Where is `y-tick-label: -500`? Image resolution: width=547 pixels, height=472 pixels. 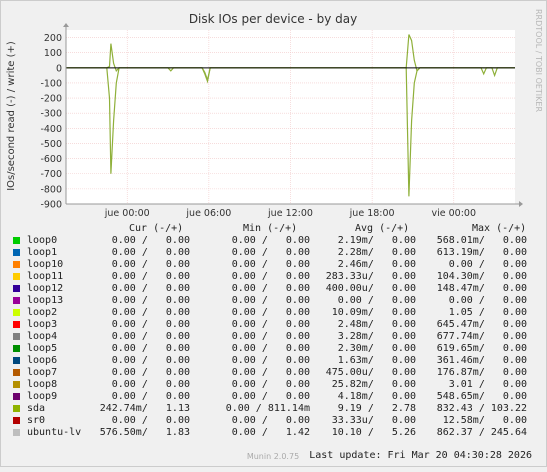 y-tick-label: -500 is located at coordinates (51, 144).